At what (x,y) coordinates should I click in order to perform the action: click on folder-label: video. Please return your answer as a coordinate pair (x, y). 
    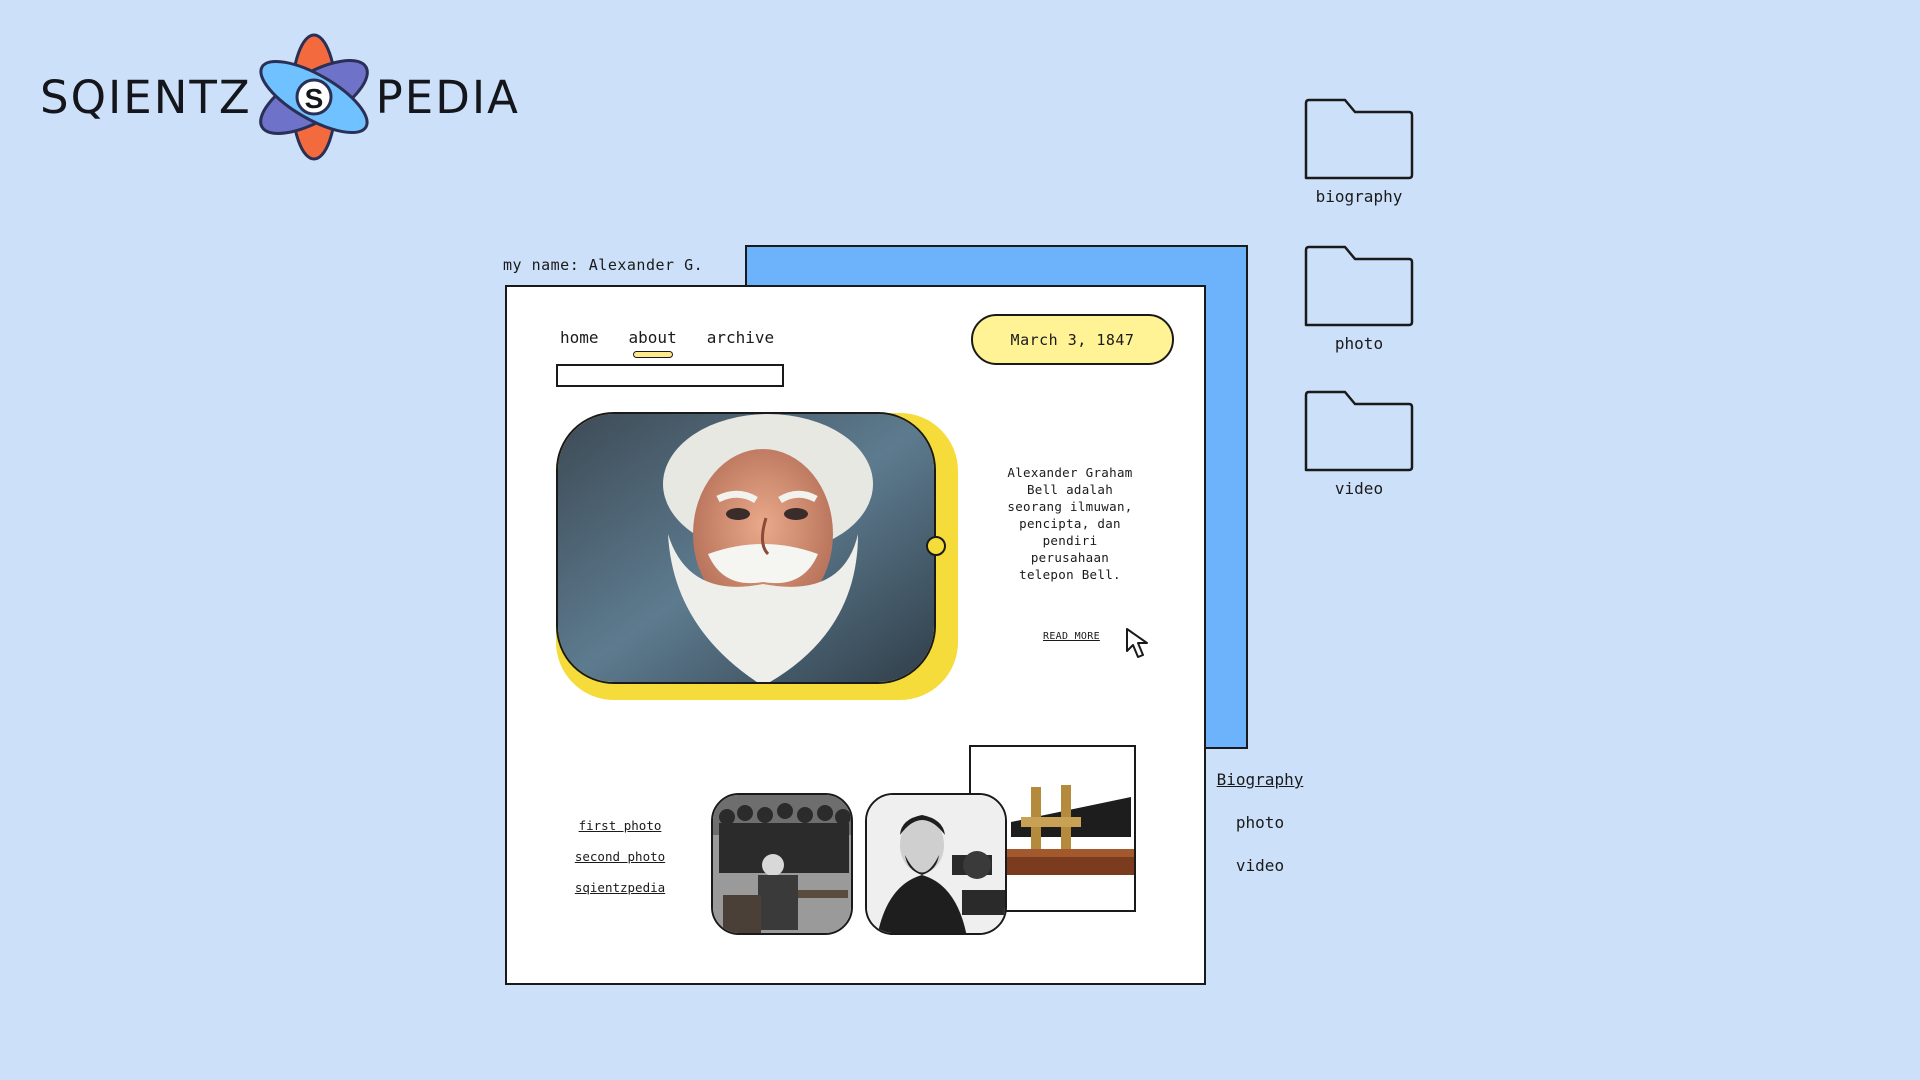
    Looking at the image, I should click on (1359, 488).